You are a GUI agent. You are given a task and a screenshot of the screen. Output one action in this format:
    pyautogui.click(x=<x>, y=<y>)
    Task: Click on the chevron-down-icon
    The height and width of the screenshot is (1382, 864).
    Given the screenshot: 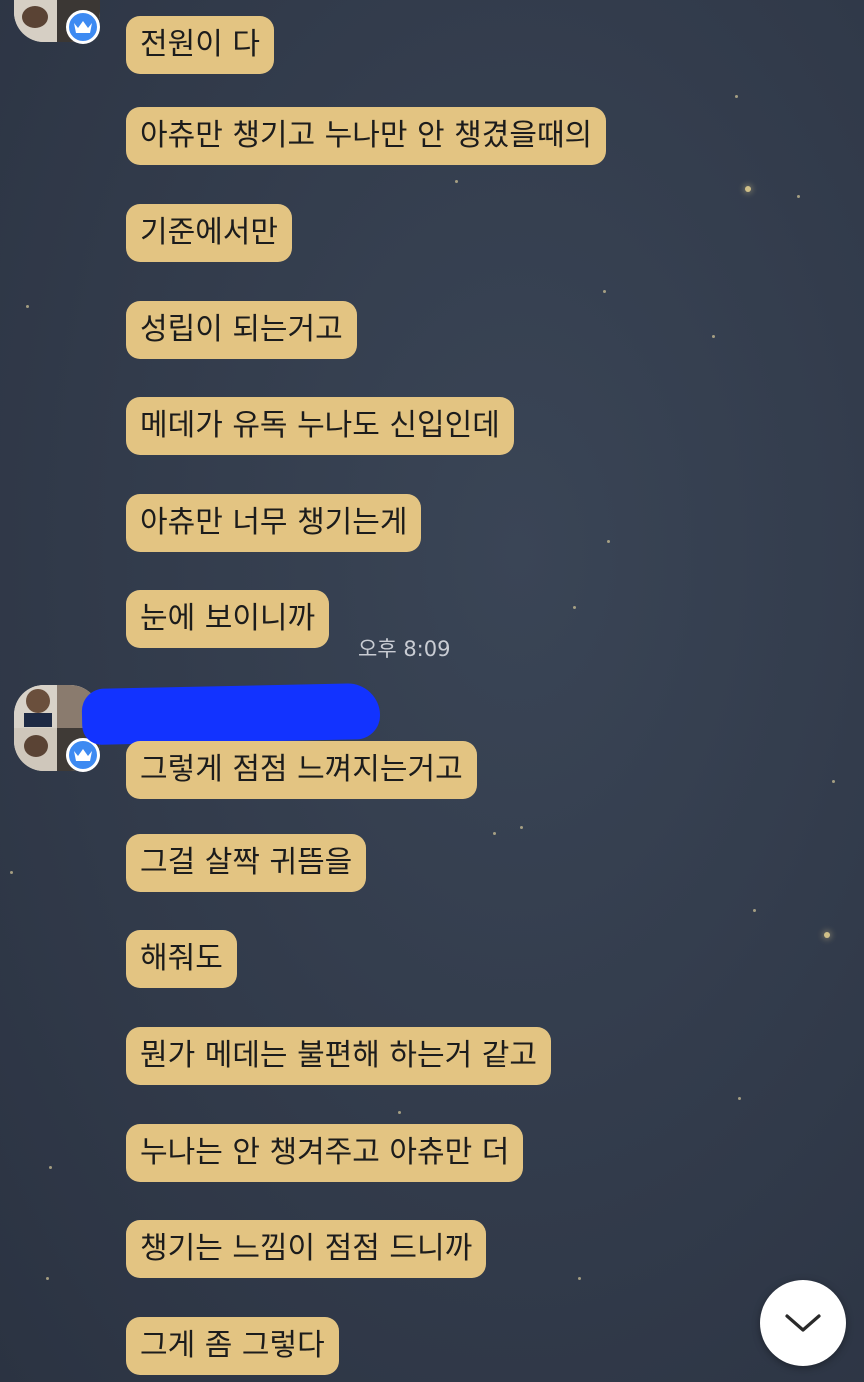 What is the action you would take?
    pyautogui.click(x=803, y=1323)
    